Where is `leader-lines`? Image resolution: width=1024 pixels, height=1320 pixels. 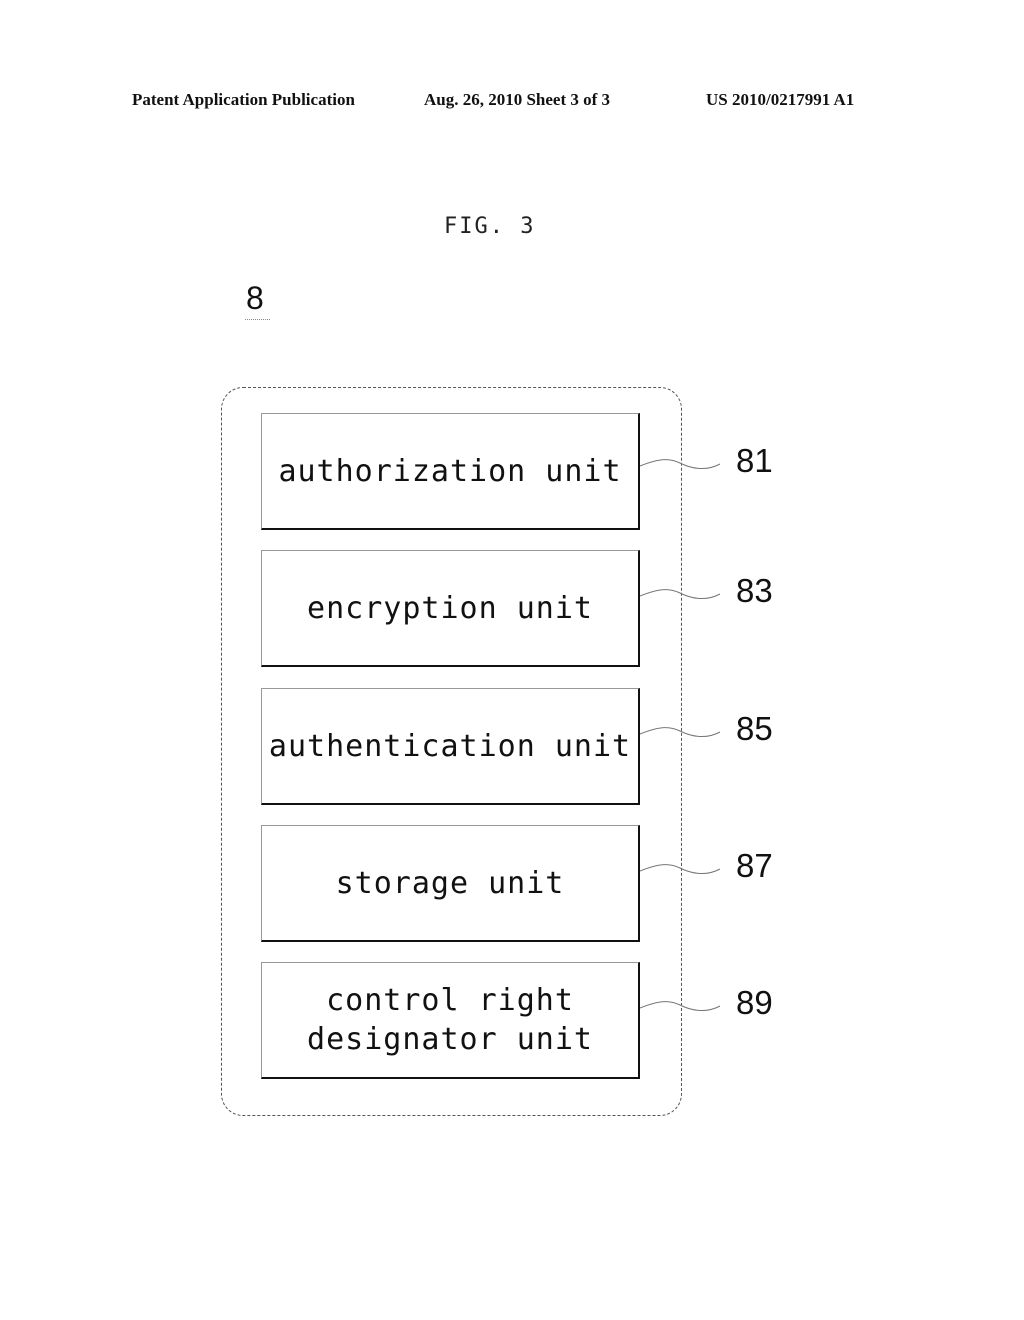 leader-lines is located at coordinates (680, 735).